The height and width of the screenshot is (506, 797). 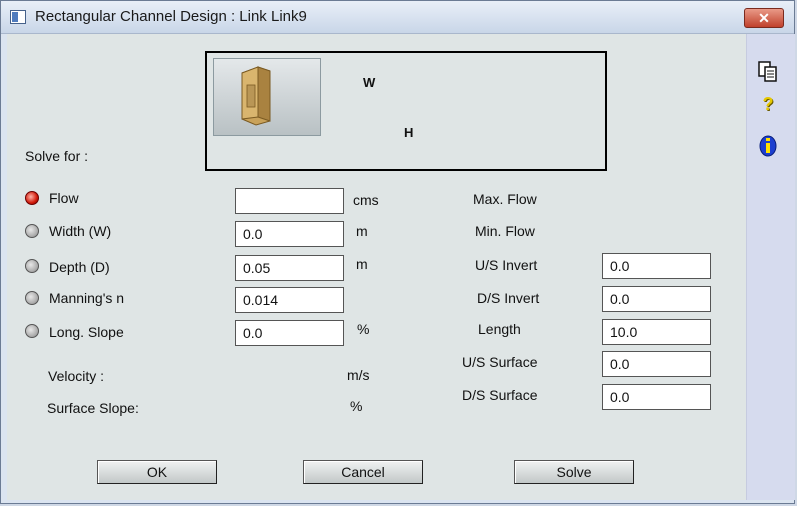 What do you see at coordinates (76, 376) in the screenshot?
I see `velocity-label: Velocity :` at bounding box center [76, 376].